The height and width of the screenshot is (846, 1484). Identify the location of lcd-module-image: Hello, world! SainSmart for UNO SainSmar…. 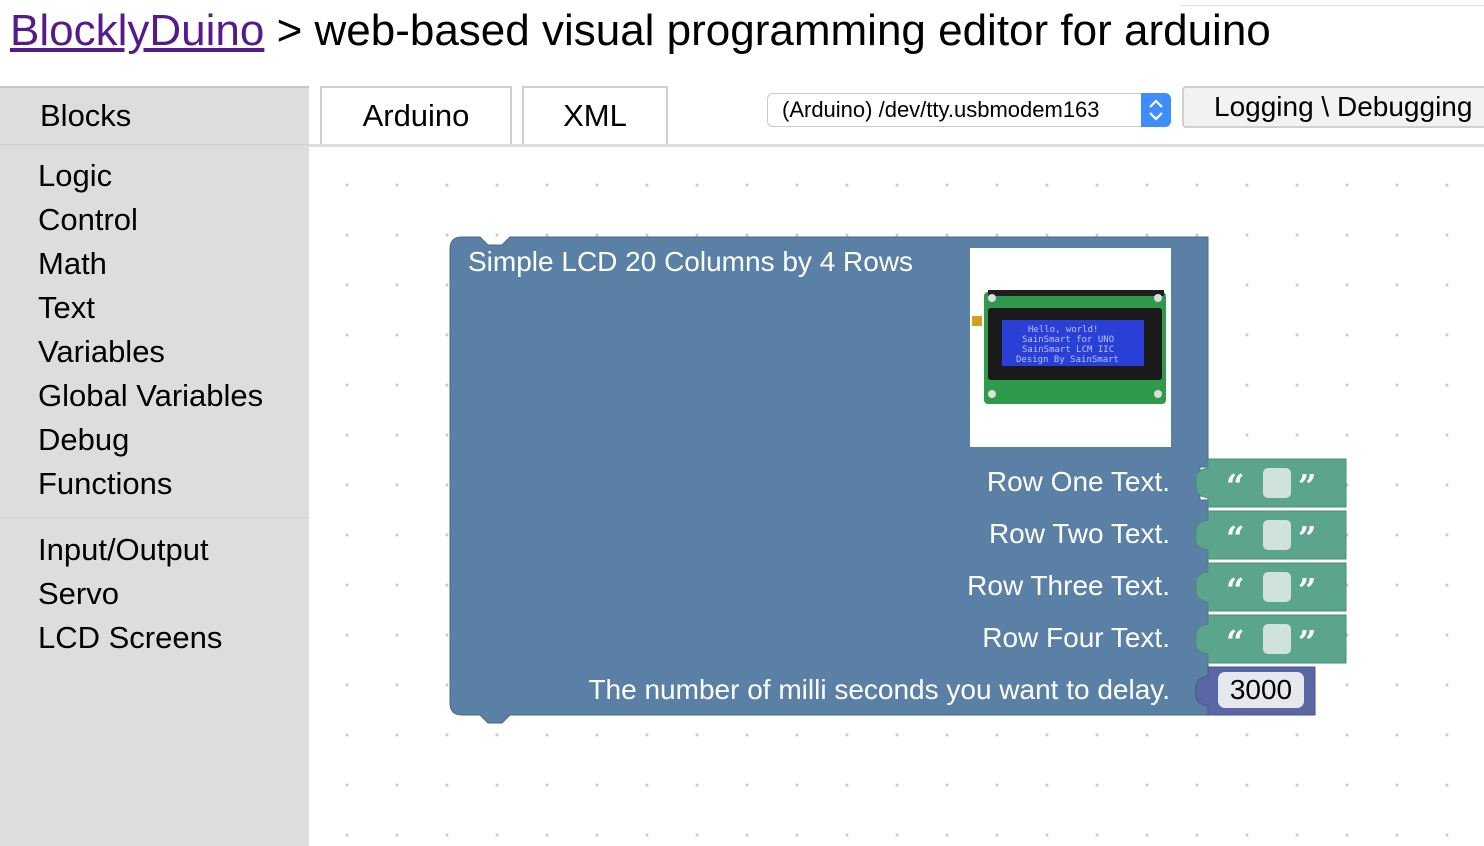
(1070, 347).